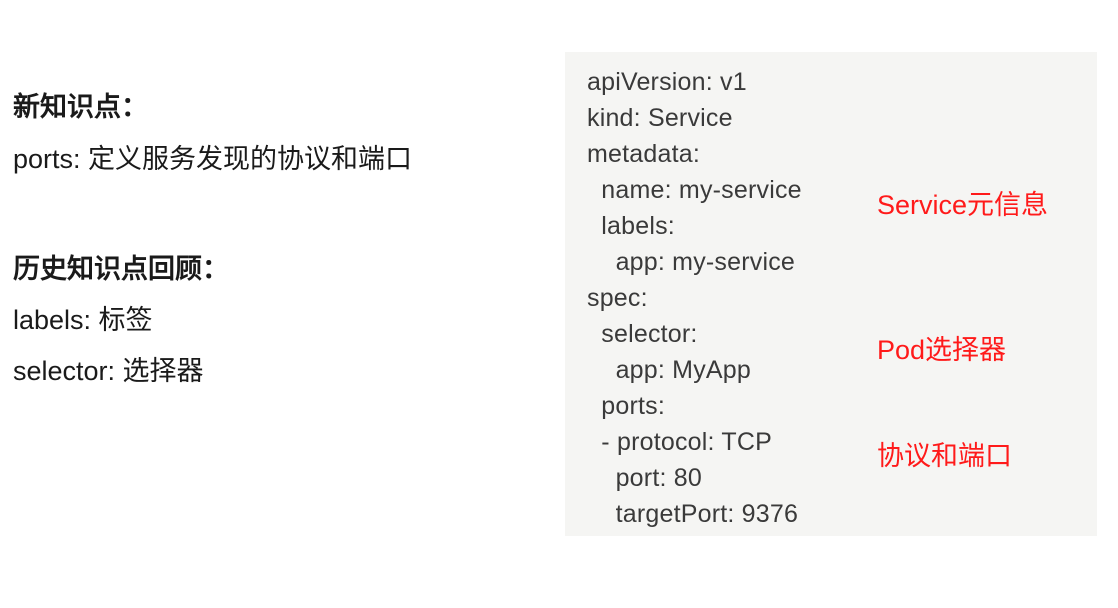 The height and width of the screenshot is (608, 1118). I want to click on annotation-pod-selector: Pod选择器, so click(942, 350).